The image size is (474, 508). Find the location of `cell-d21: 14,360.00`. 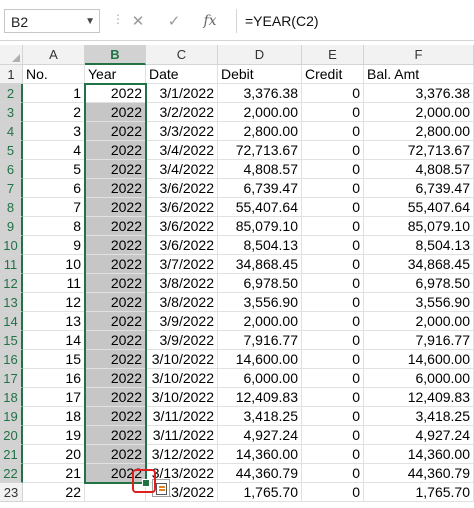

cell-d21: 14,360.00 is located at coordinates (260, 454).